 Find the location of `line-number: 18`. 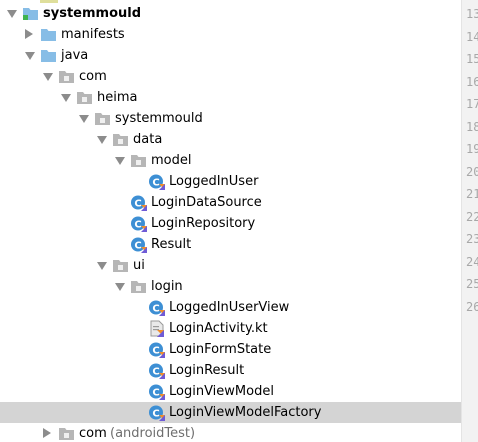

line-number: 18 is located at coordinates (472, 126).